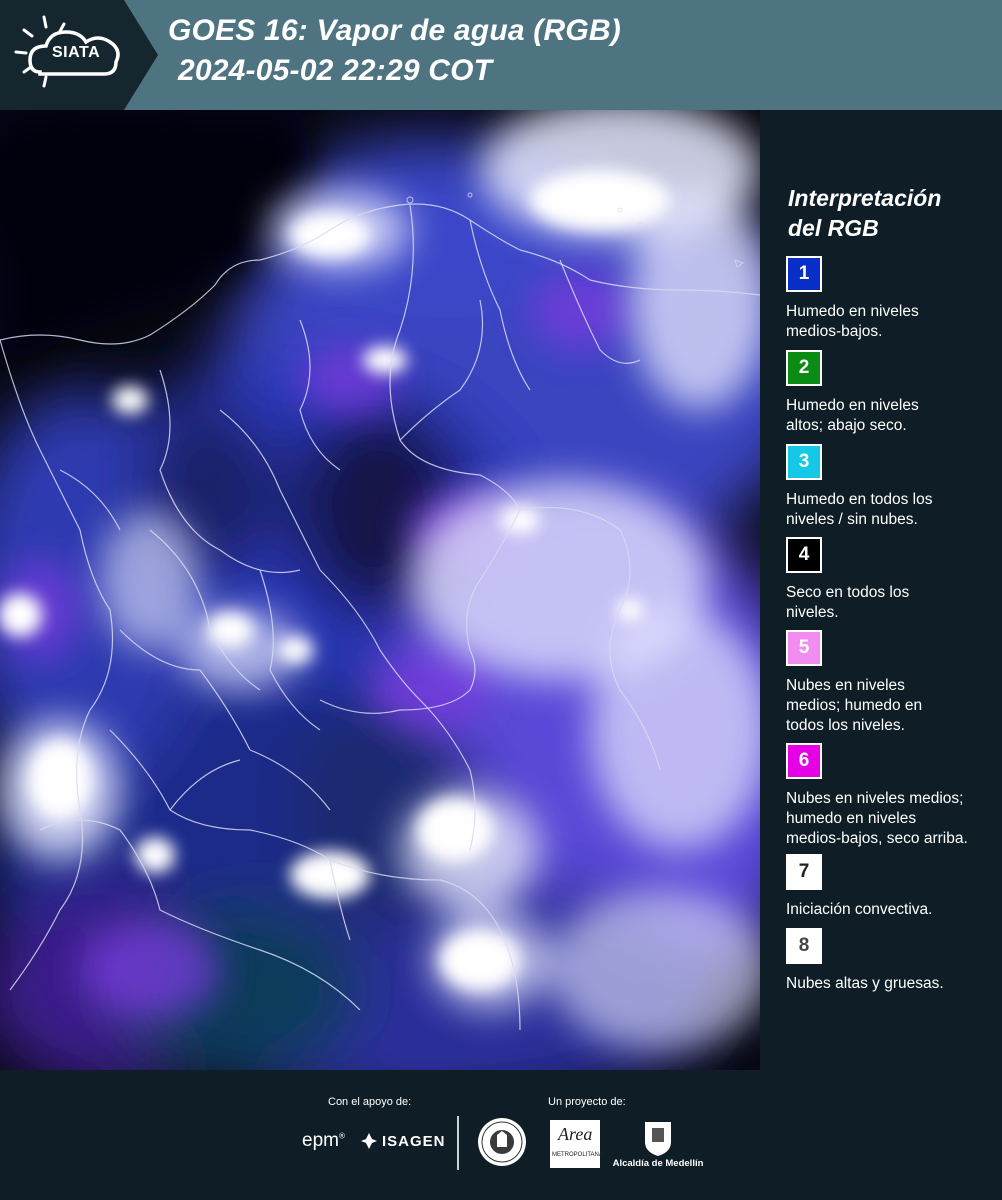 The image size is (1002, 1200). Describe the element at coordinates (403, 1141) in the screenshot. I see `isagen-logo: ISAGEN` at that location.